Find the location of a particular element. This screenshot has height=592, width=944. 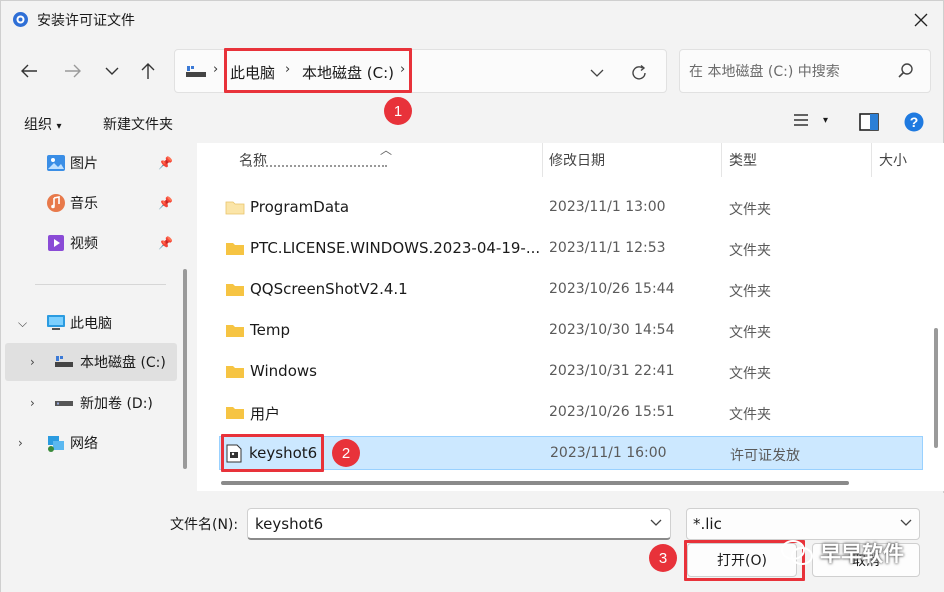

annotation-badge-3: 3 is located at coordinates (663, 558).